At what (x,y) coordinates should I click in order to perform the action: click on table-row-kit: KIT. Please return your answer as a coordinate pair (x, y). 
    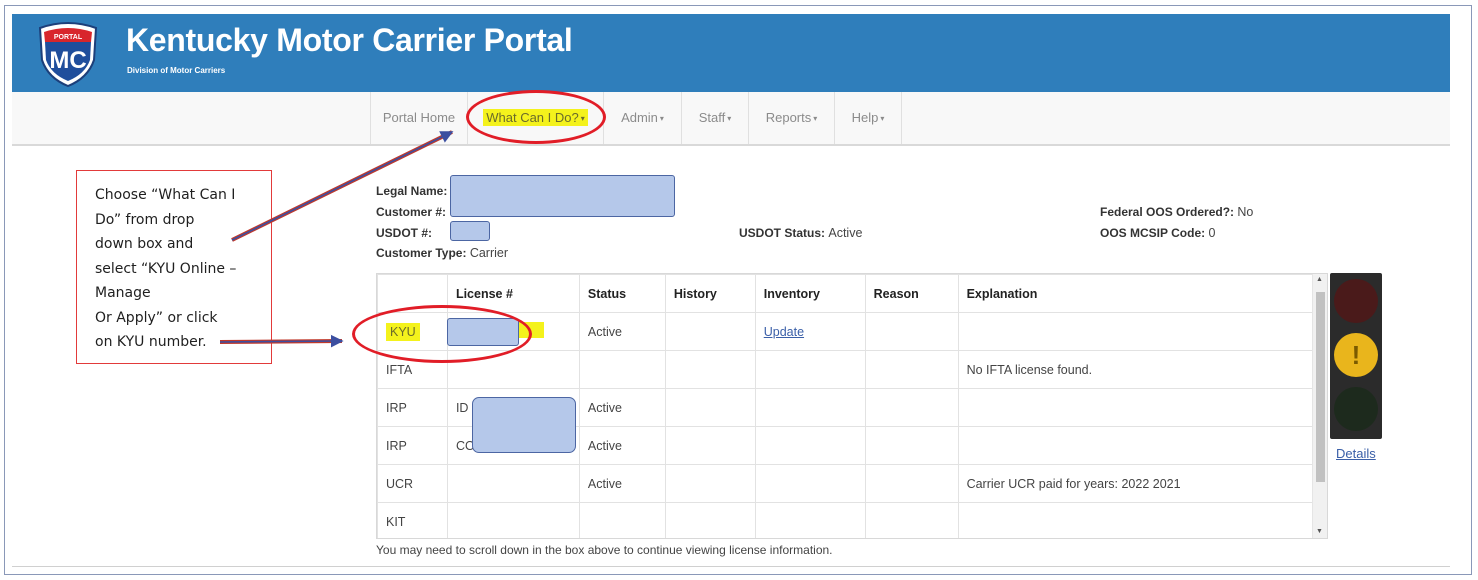
    Looking at the image, I should click on (845, 520).